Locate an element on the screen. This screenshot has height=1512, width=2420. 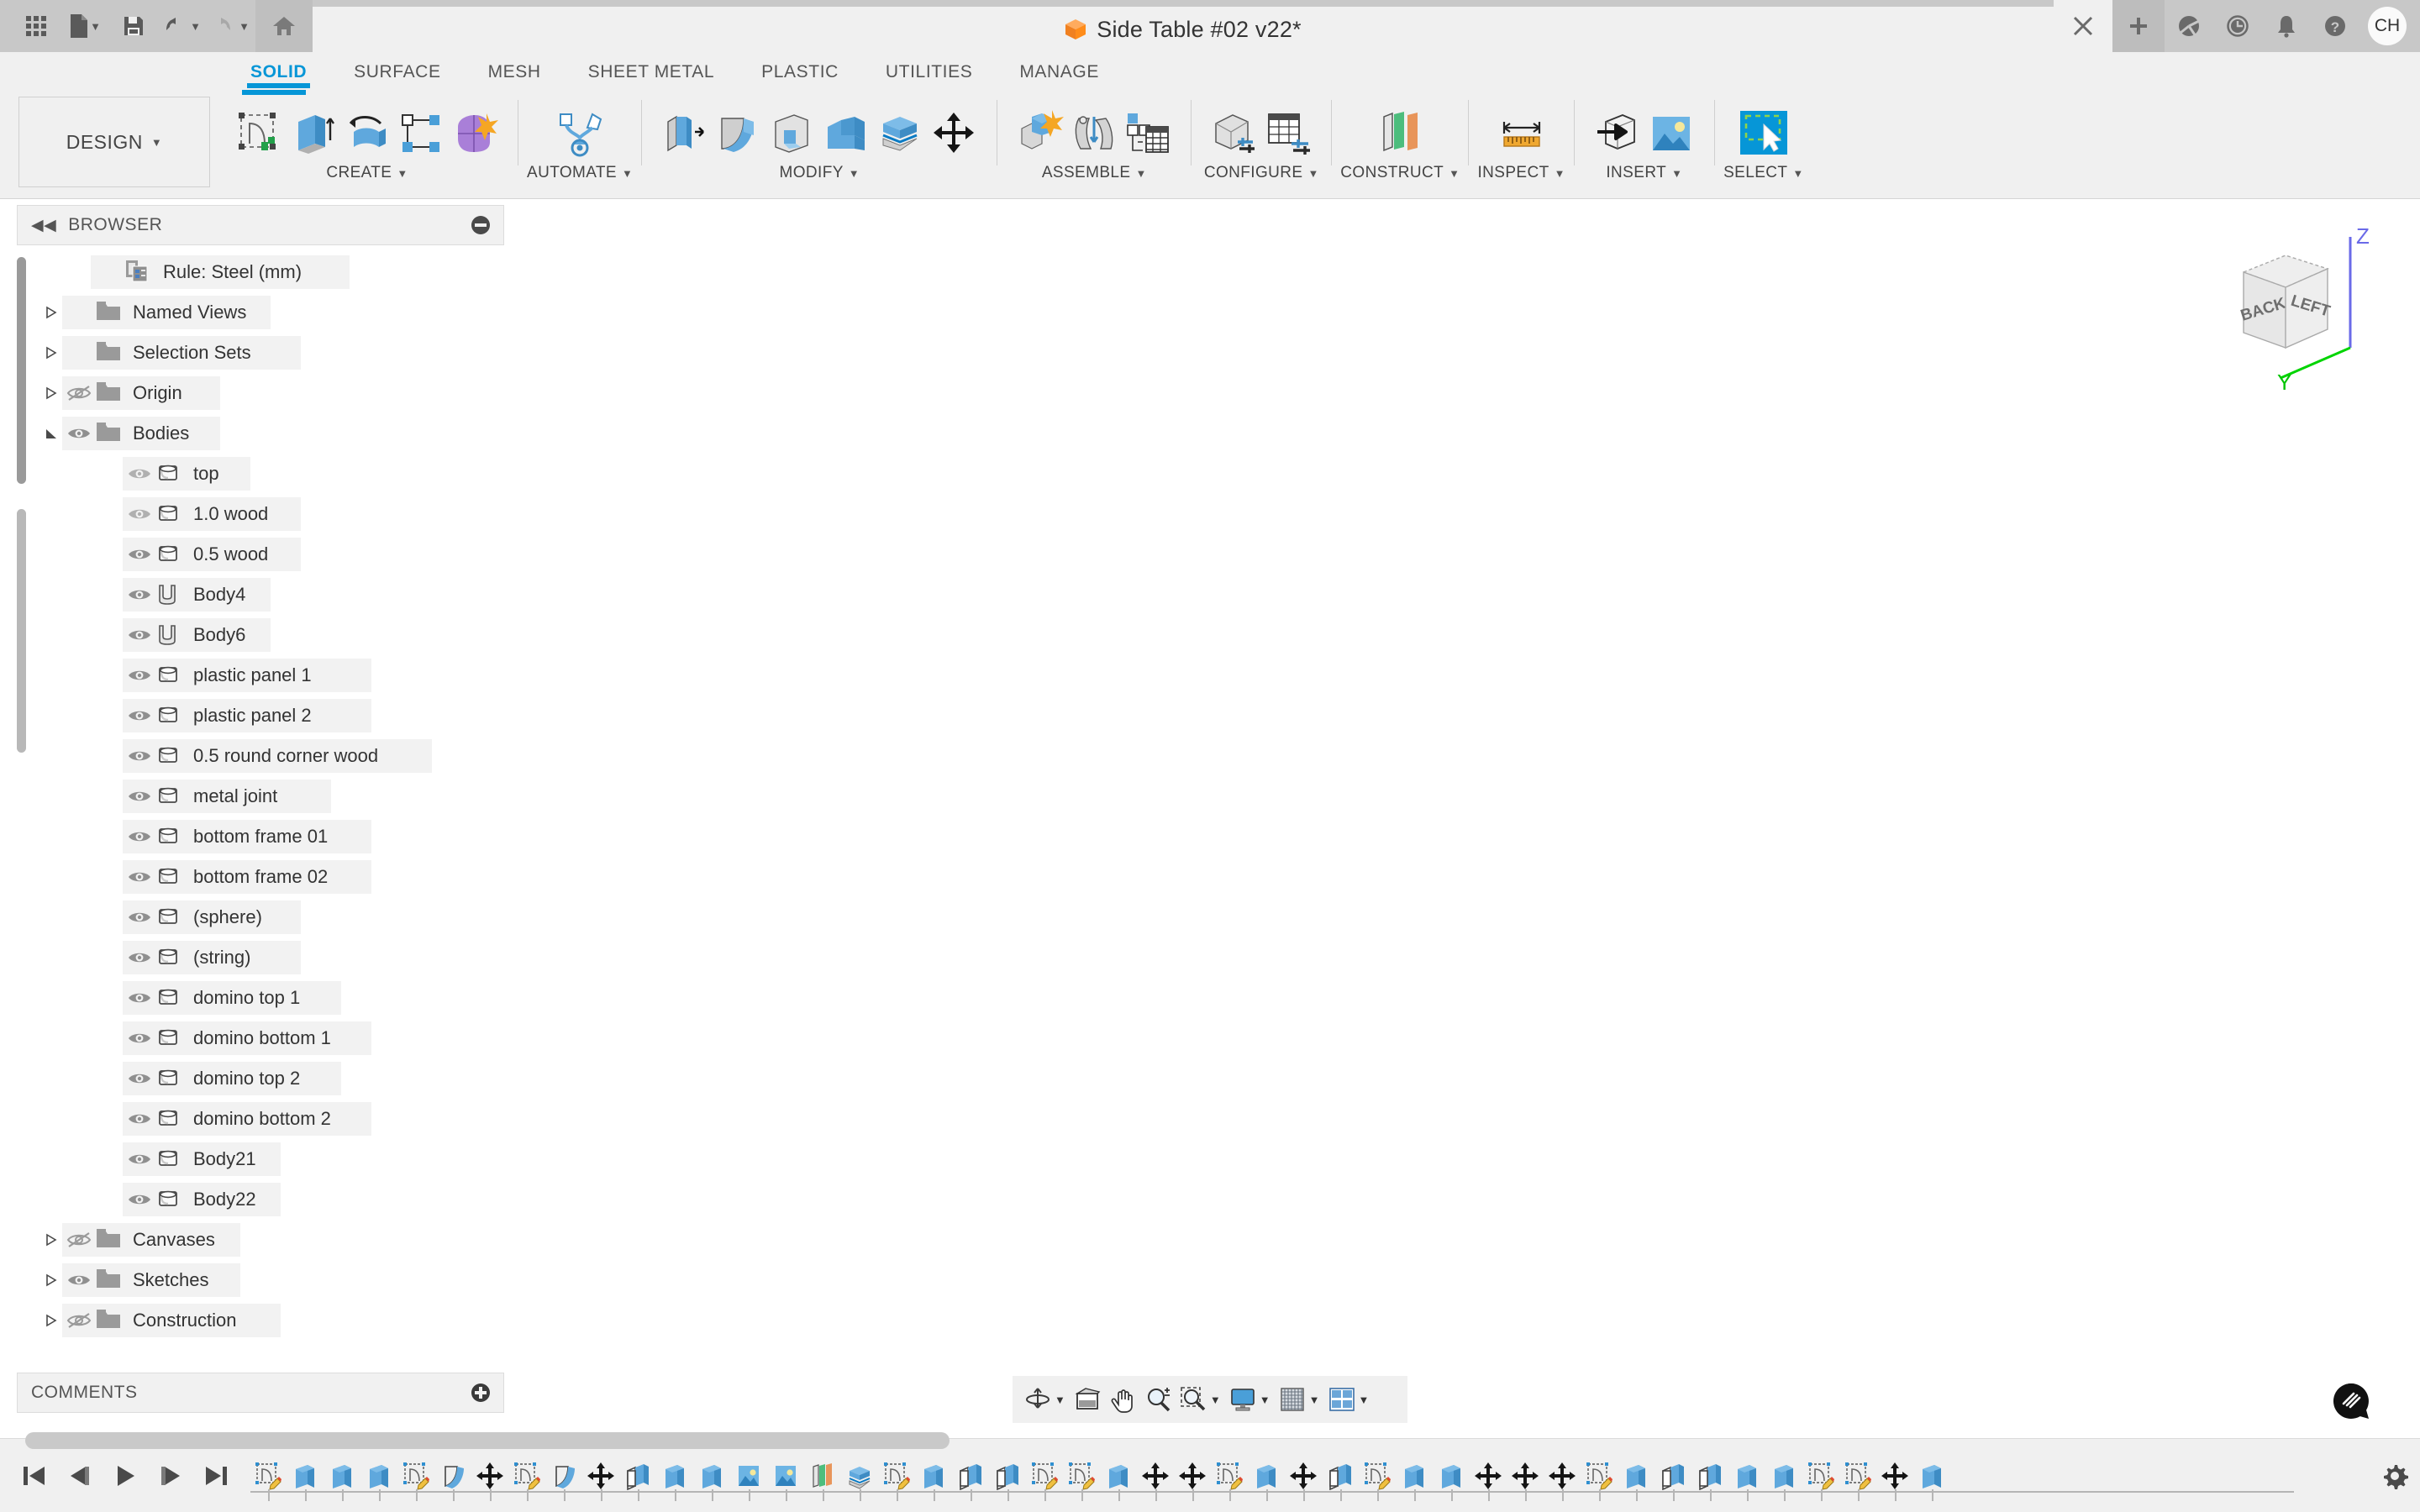
collapse-left-icon: ◀◀ is located at coordinates (43, 225).